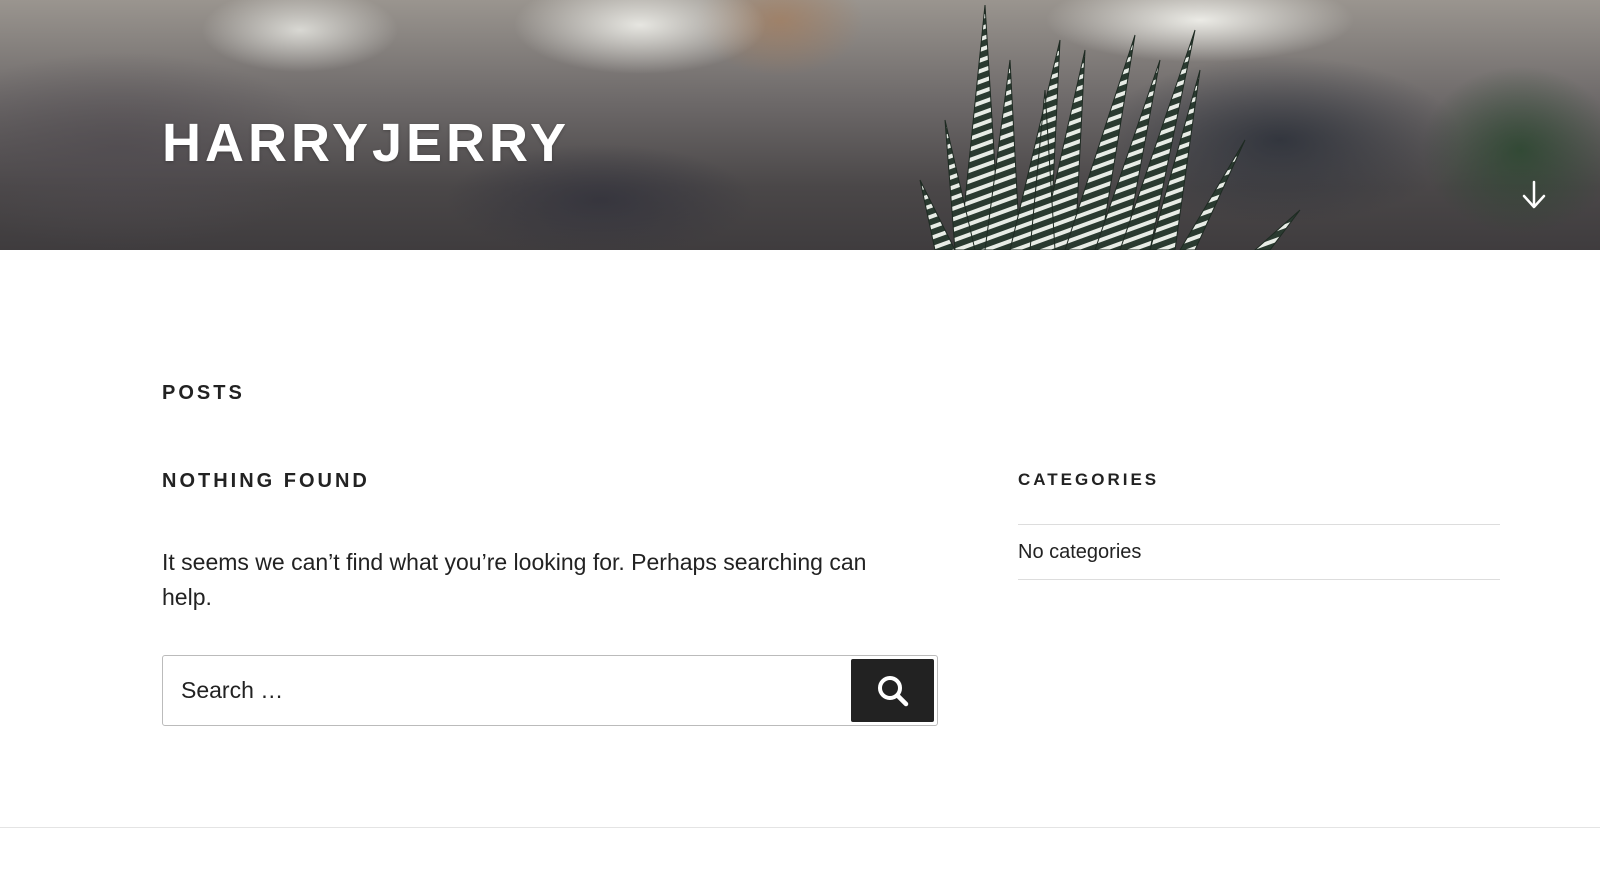 The image size is (1600, 870). I want to click on sidebar: CATEGORIES No categories, so click(1259, 525).